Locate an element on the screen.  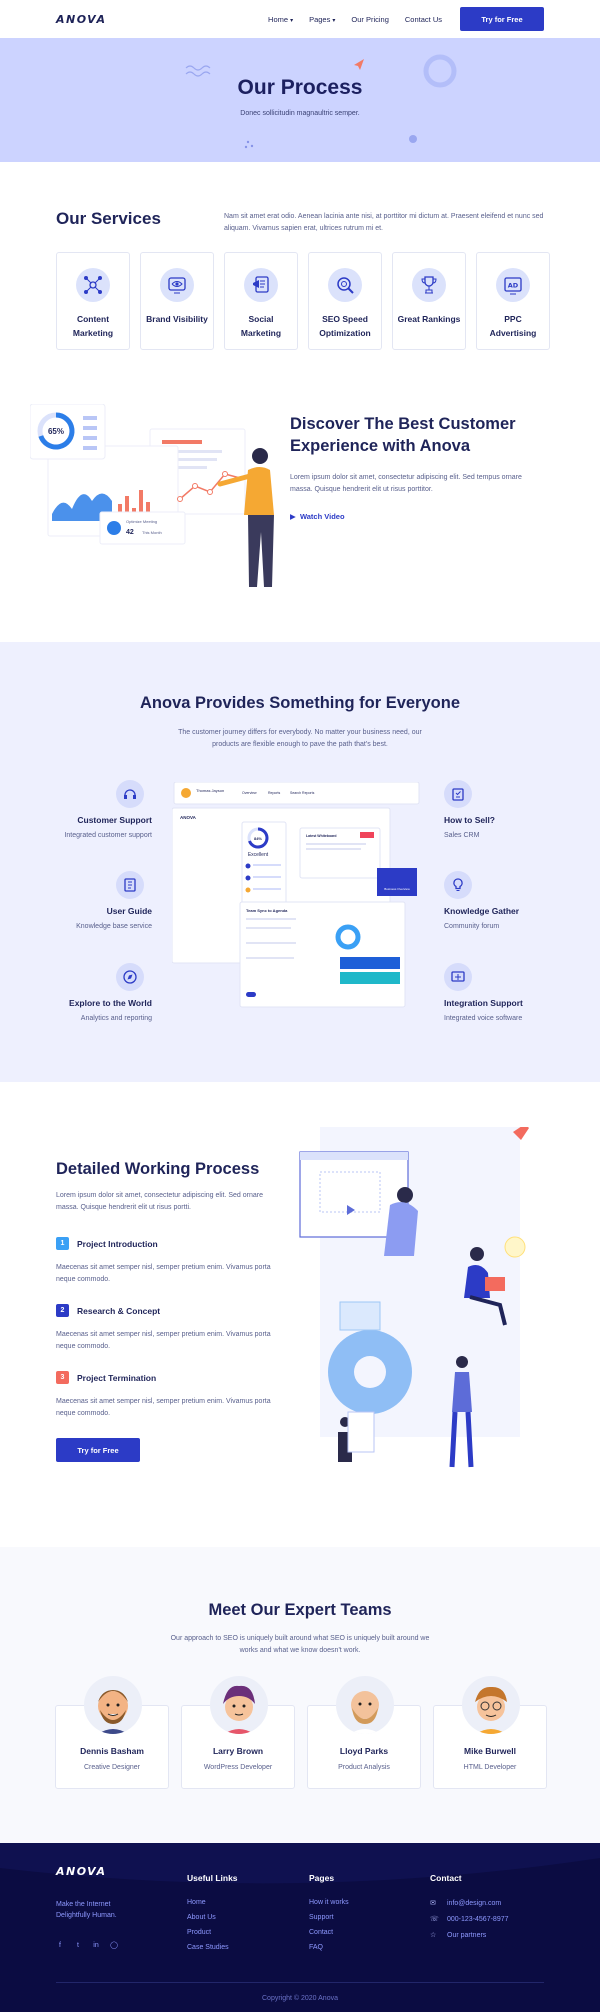
social-links: f t in ◯ is located at coordinates (87, 1945).